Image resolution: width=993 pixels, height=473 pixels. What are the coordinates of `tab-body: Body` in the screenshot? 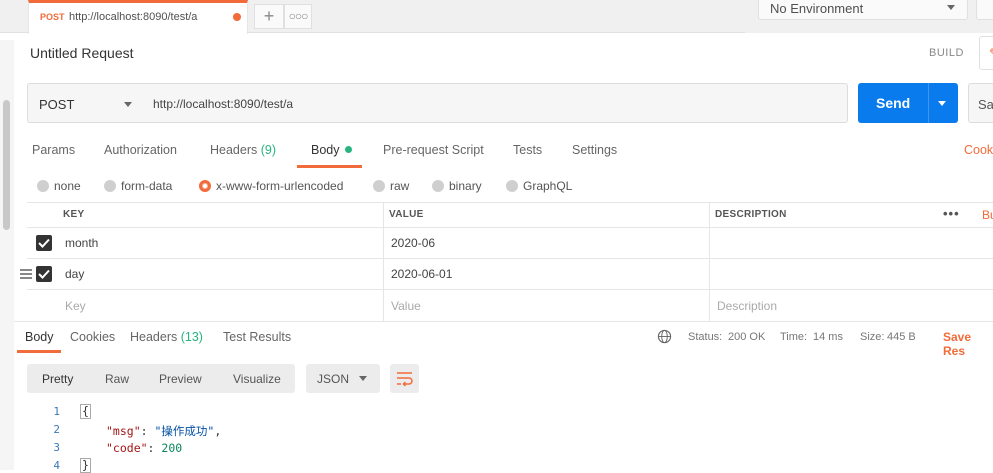 It's located at (331, 150).